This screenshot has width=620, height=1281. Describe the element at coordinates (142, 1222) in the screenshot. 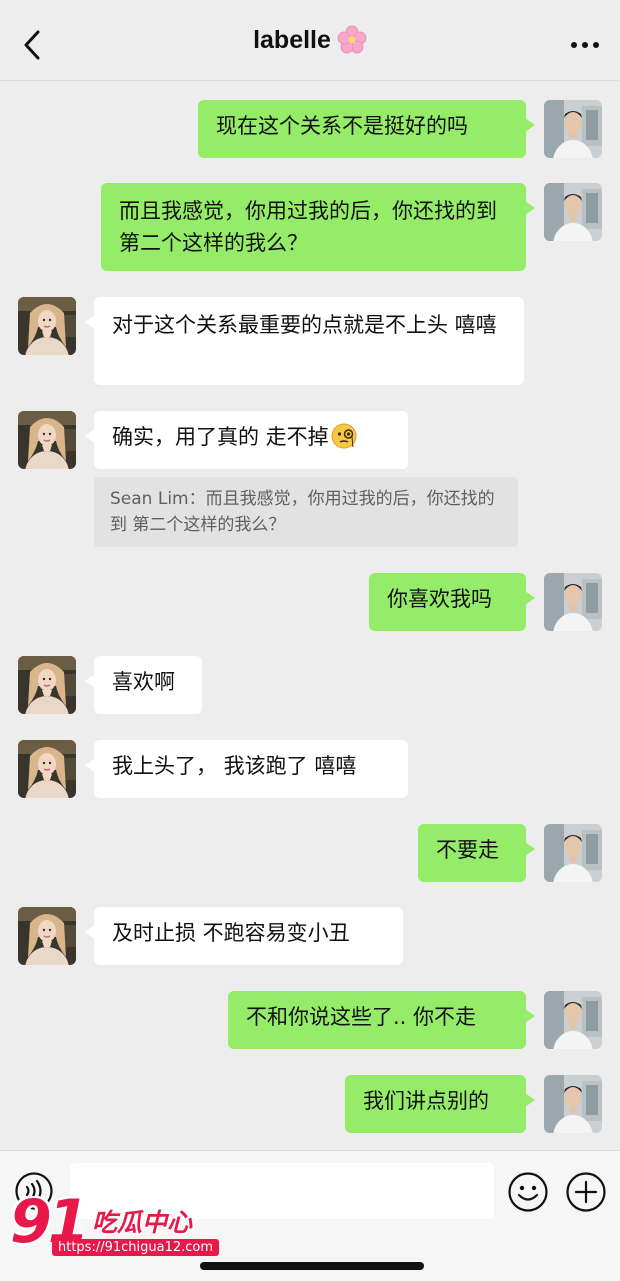

I see `watermark-text: 吃瓜中心` at that location.